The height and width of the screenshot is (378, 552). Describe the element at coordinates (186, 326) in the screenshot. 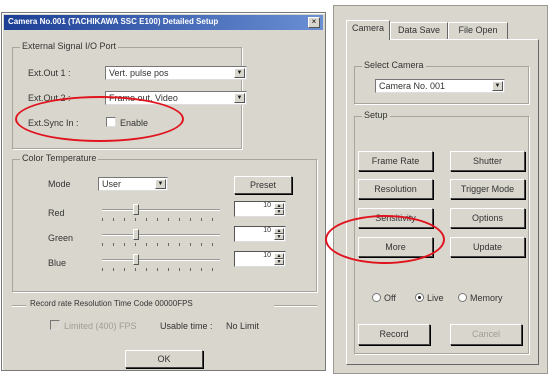

I see `usable-time-label: Usable time :` at that location.